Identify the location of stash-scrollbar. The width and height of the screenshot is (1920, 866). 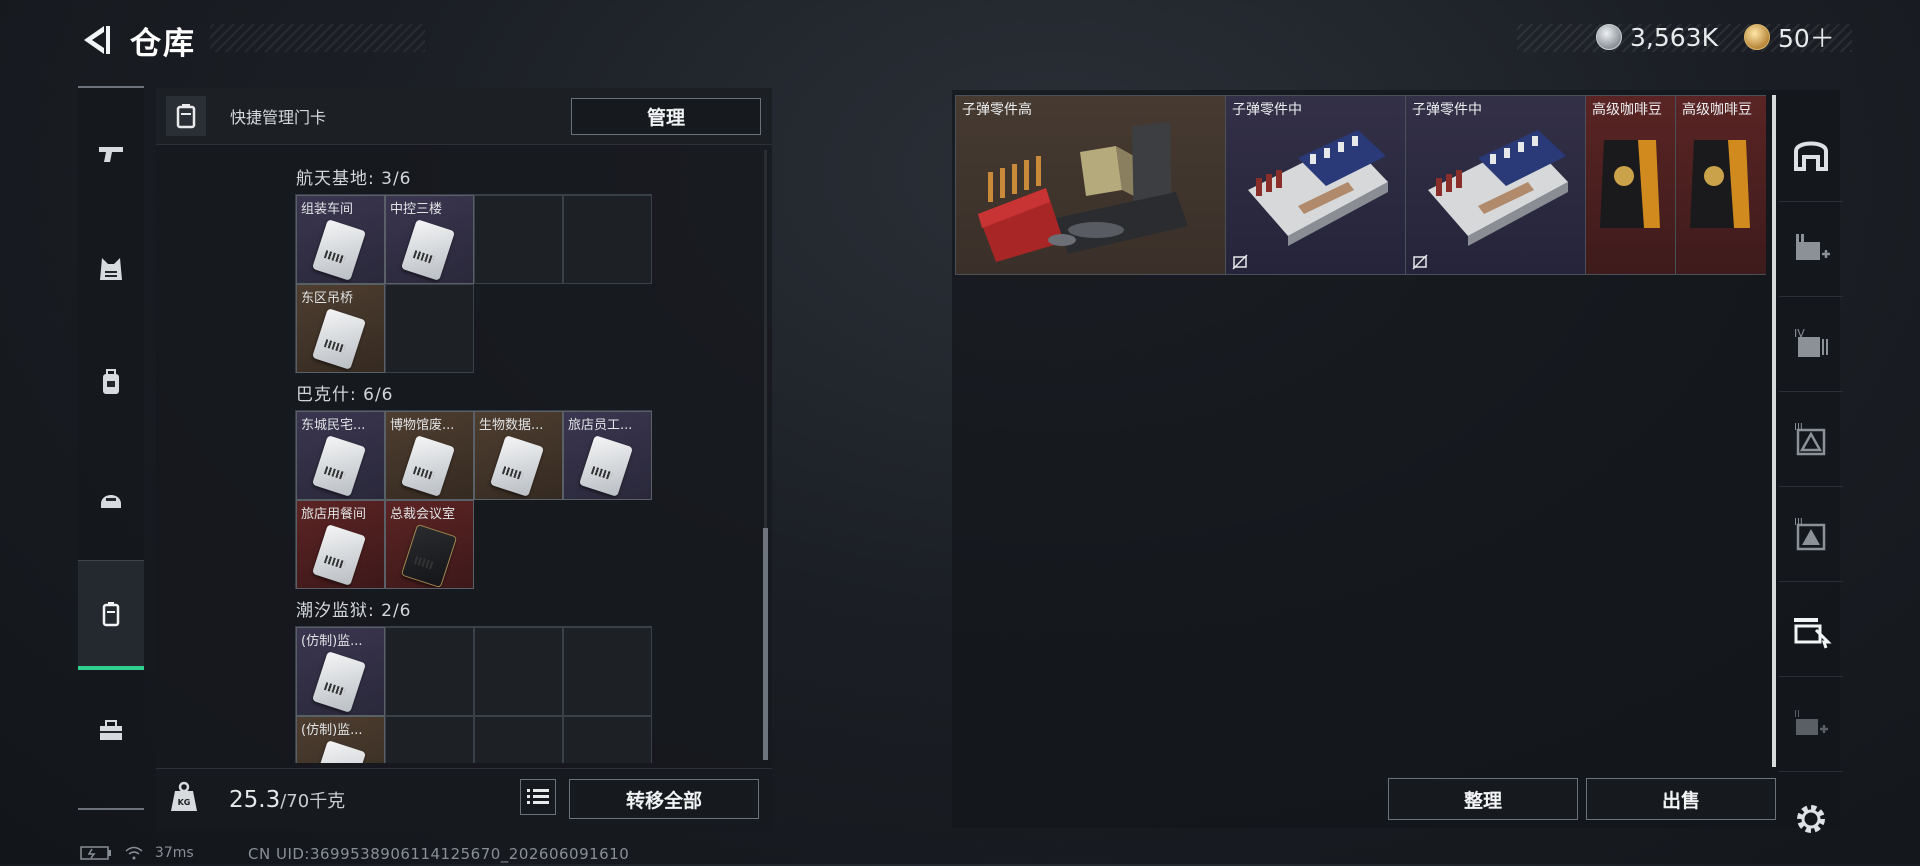
(1774, 431).